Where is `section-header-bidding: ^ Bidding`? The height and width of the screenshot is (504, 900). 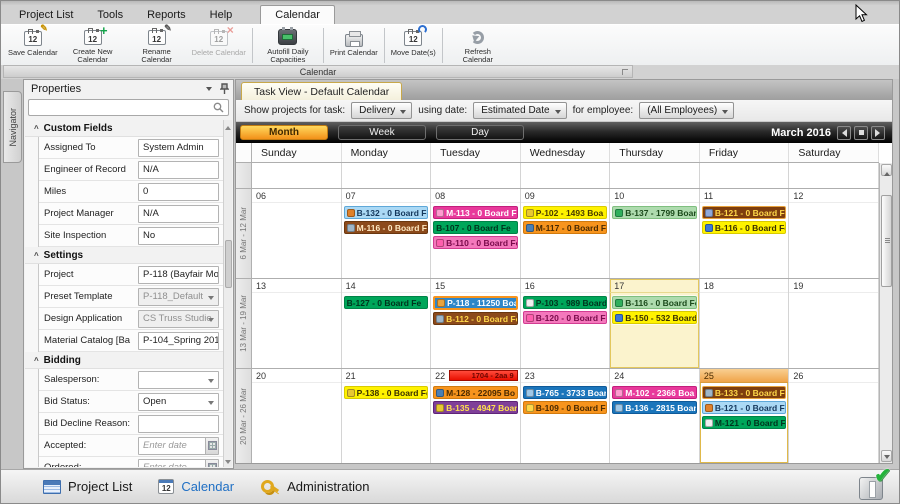
section-header-bidding: ^ Bidding is located at coordinates (124, 360).